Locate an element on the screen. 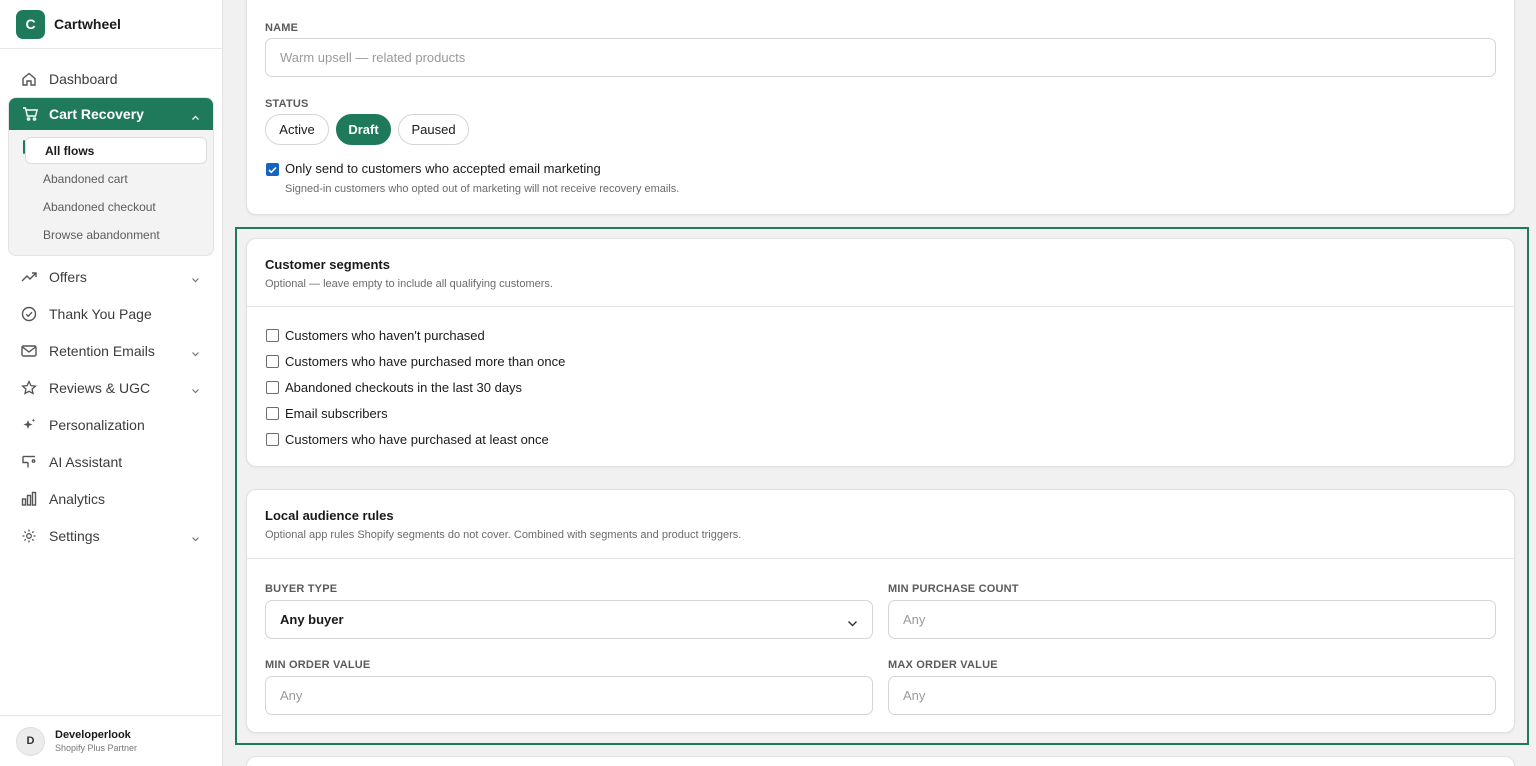 This screenshot has height=766, width=1536. name-input: Warm upsell — related products is located at coordinates (880, 57).